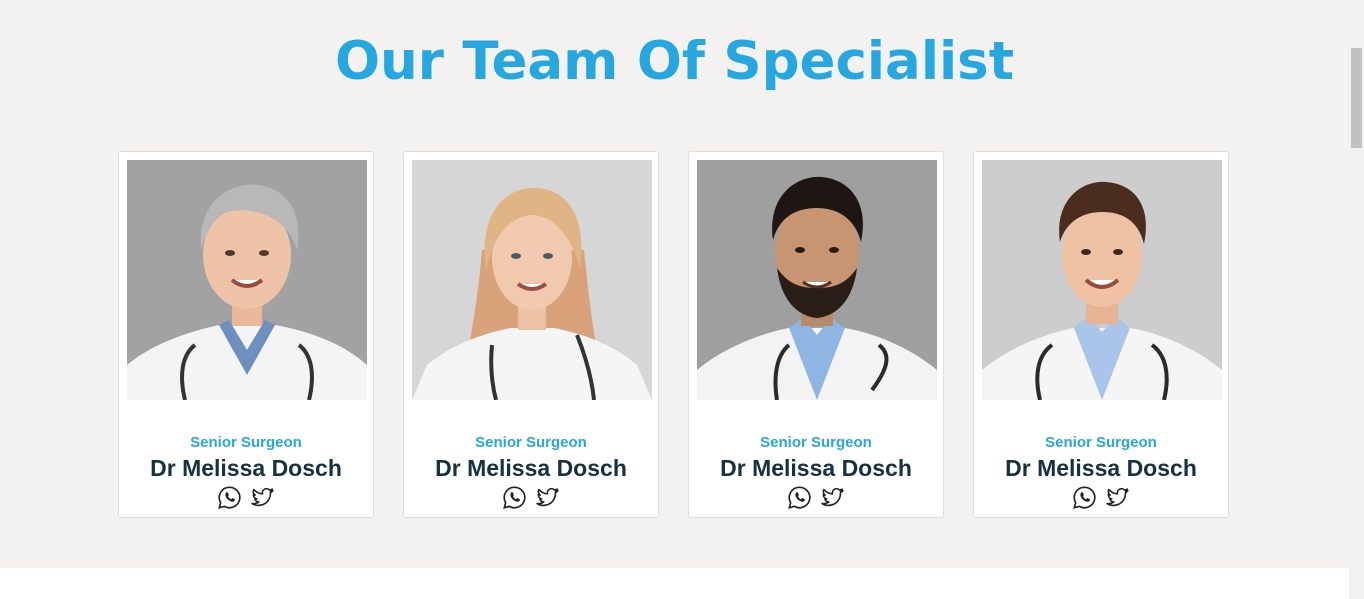 The width and height of the screenshot is (1364, 599). I want to click on page-scrollbar, so click(1356, 299).